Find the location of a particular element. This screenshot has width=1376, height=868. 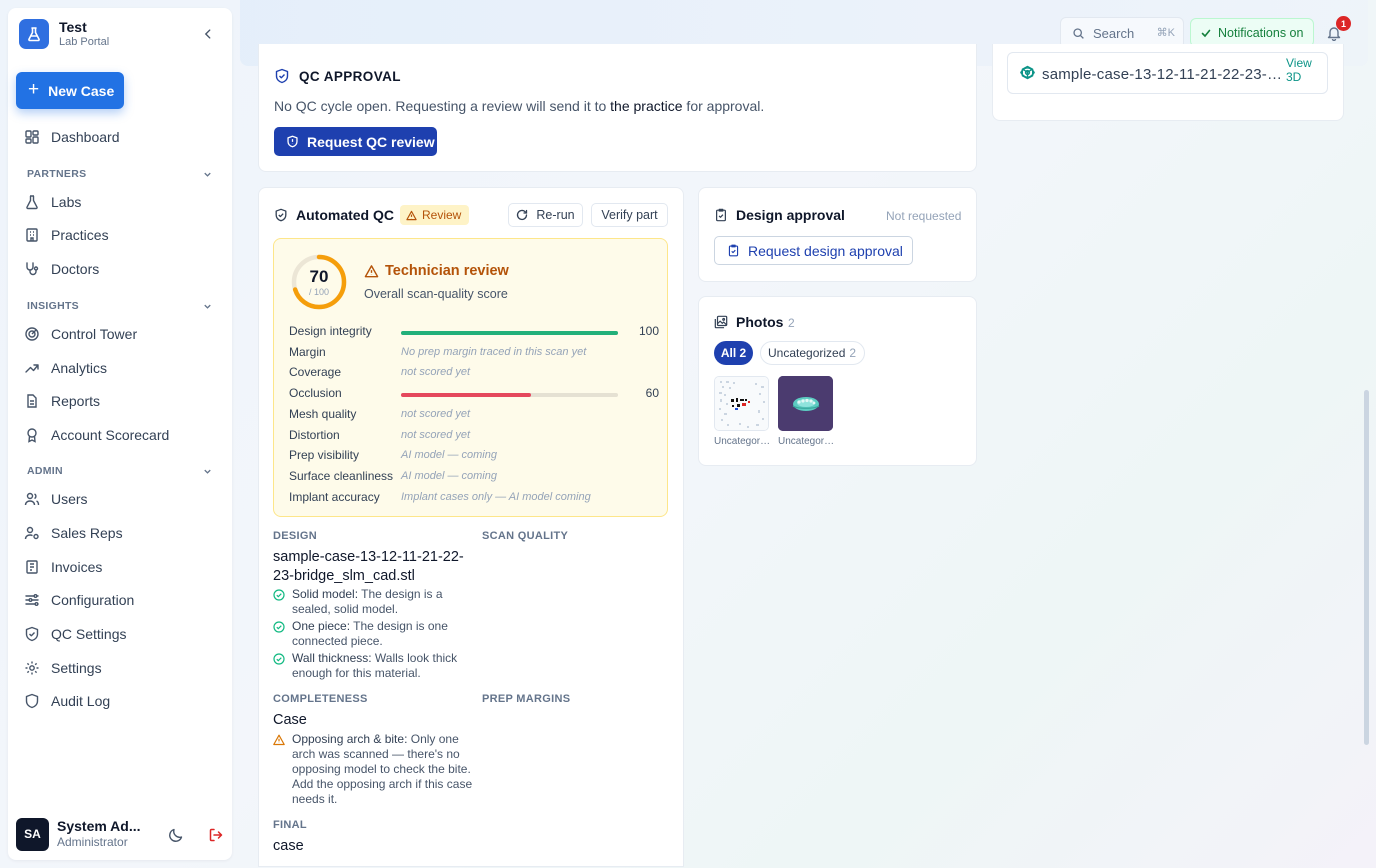

view-3d-link: View 3D is located at coordinates (1302, 70).